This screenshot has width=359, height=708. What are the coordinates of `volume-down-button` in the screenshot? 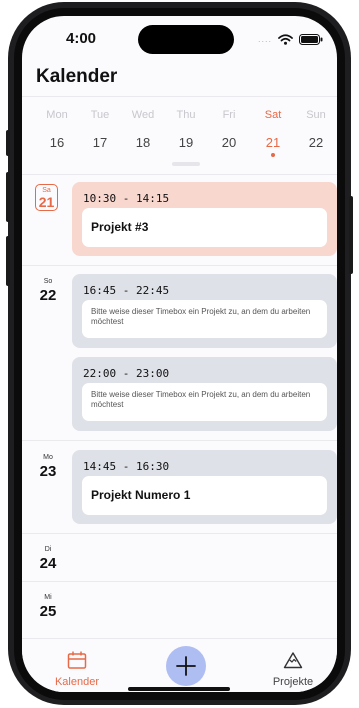 It's located at (8, 261).